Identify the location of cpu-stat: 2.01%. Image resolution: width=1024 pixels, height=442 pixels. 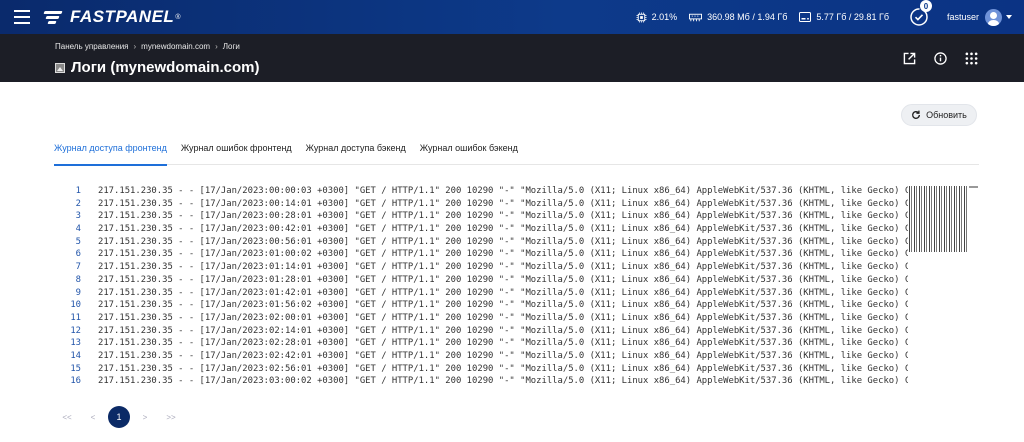
(657, 17).